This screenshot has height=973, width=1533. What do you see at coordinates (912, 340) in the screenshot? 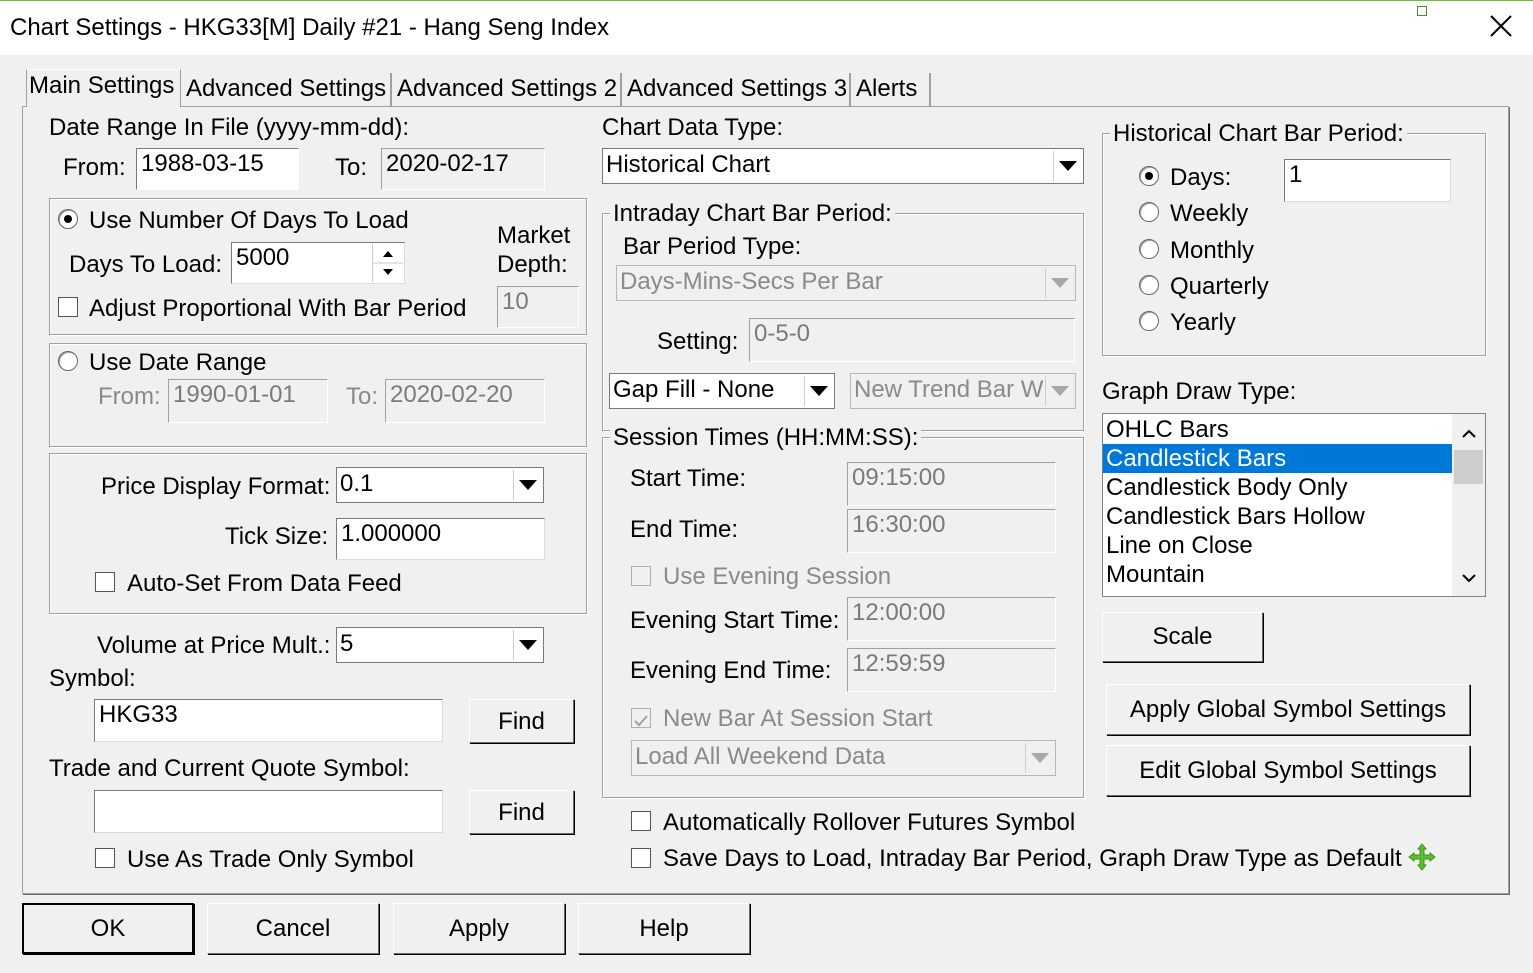
I see `setting-field: 0-5-0` at bounding box center [912, 340].